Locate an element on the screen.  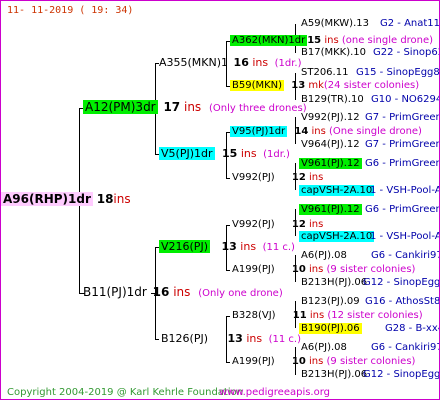
g2-node: V216(PJ) 13 ins (11 c.) is located at coordinates (227, 247).